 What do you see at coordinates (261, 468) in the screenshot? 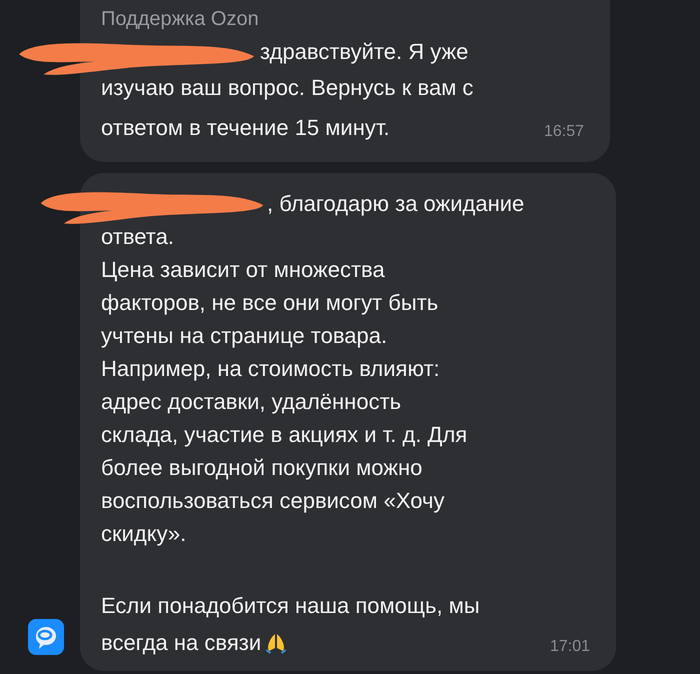
I see `message-text: более выгодной покупки можно` at bounding box center [261, 468].